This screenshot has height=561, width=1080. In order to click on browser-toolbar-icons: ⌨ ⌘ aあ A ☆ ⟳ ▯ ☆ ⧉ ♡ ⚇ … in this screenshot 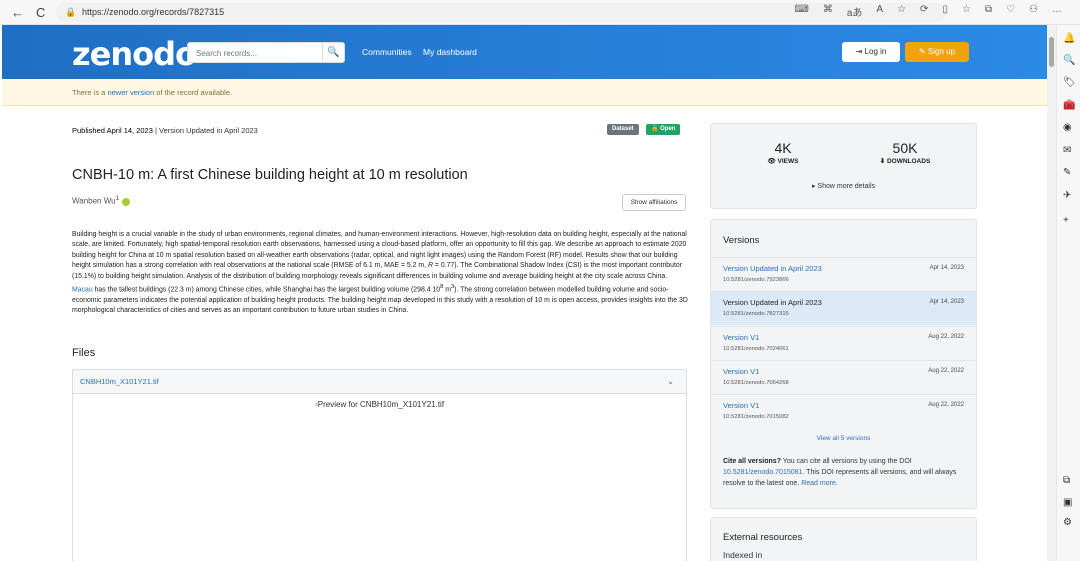, I will do `click(928, 11)`.